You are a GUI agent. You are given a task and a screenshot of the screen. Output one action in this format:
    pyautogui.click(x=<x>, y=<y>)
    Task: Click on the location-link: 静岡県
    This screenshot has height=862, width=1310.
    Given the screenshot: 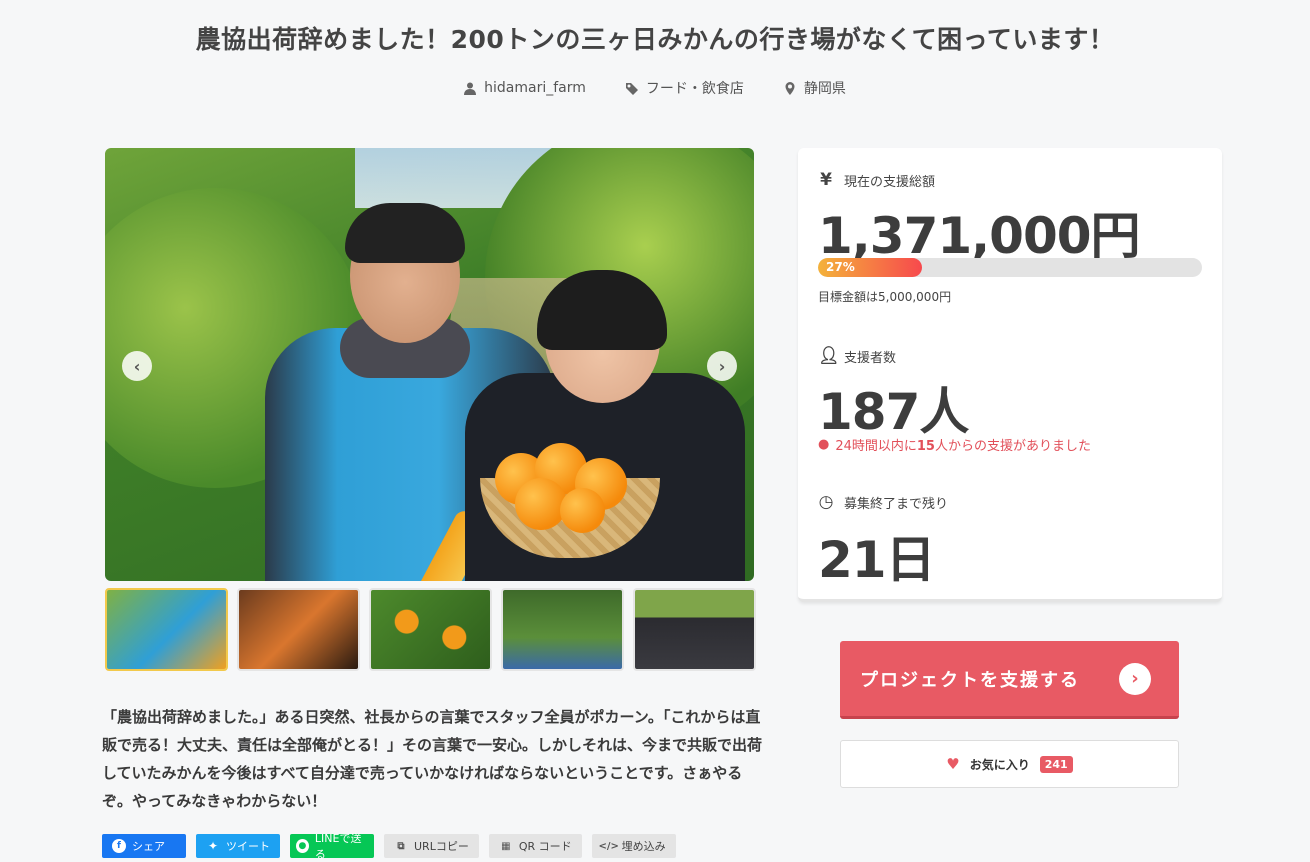 What is the action you would take?
    pyautogui.click(x=815, y=88)
    